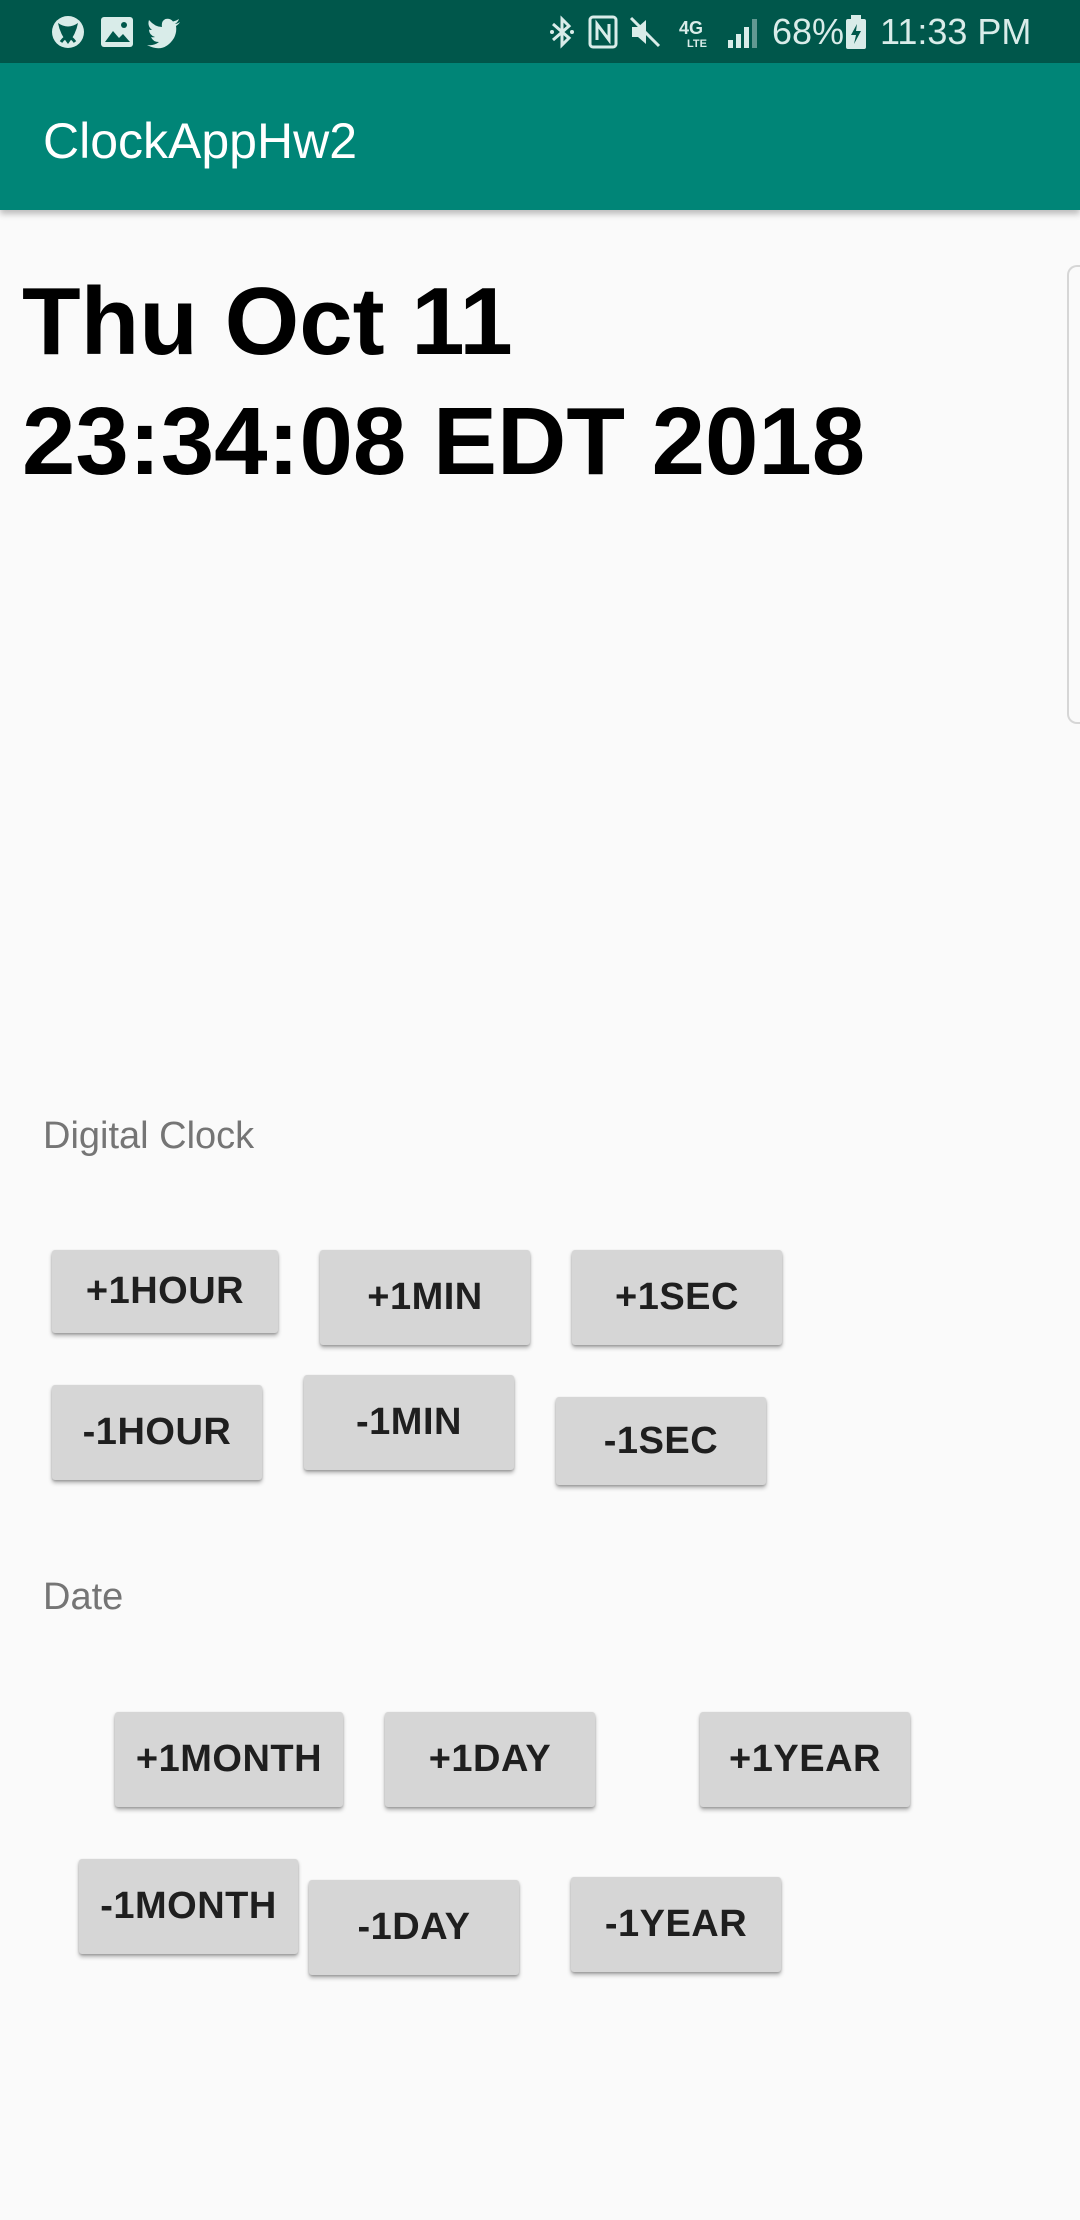  What do you see at coordinates (163, 33) in the screenshot?
I see `twitter-icon` at bounding box center [163, 33].